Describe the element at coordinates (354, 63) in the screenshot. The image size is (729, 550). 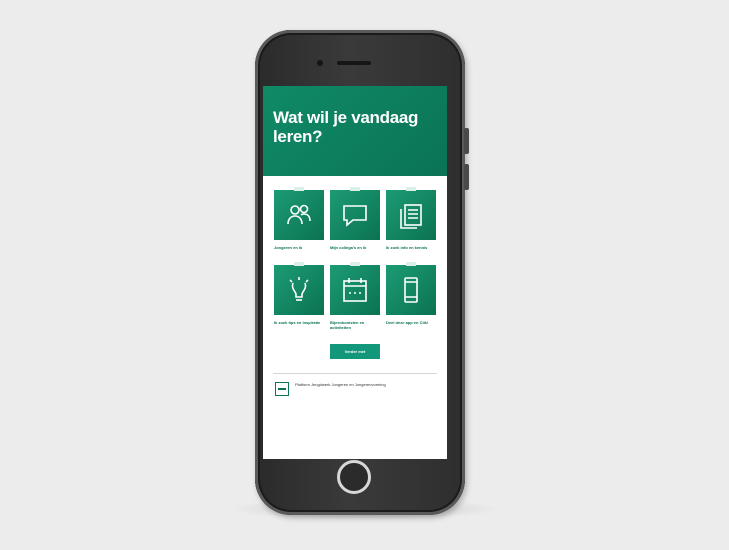
I see `speaker-grille` at that location.